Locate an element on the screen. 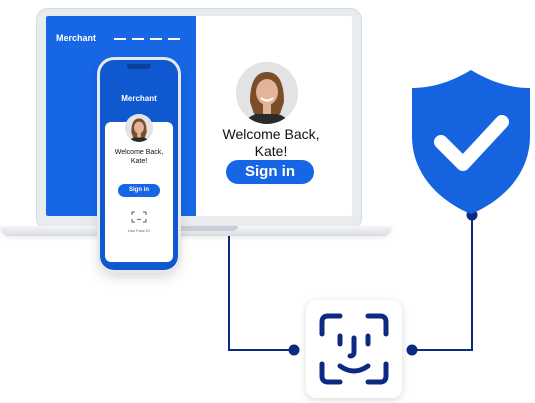  phone-avatar is located at coordinates (139, 128).